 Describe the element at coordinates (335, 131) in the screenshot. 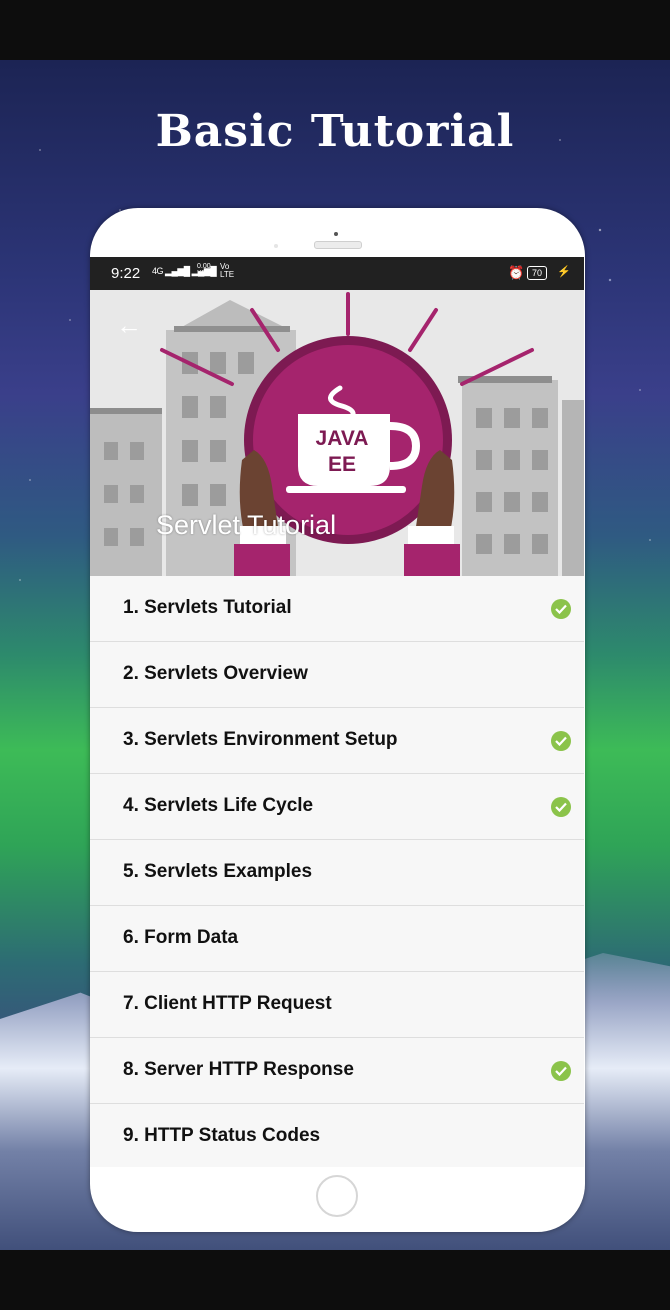

I see `promo-headline: Basic Tutorial` at that location.